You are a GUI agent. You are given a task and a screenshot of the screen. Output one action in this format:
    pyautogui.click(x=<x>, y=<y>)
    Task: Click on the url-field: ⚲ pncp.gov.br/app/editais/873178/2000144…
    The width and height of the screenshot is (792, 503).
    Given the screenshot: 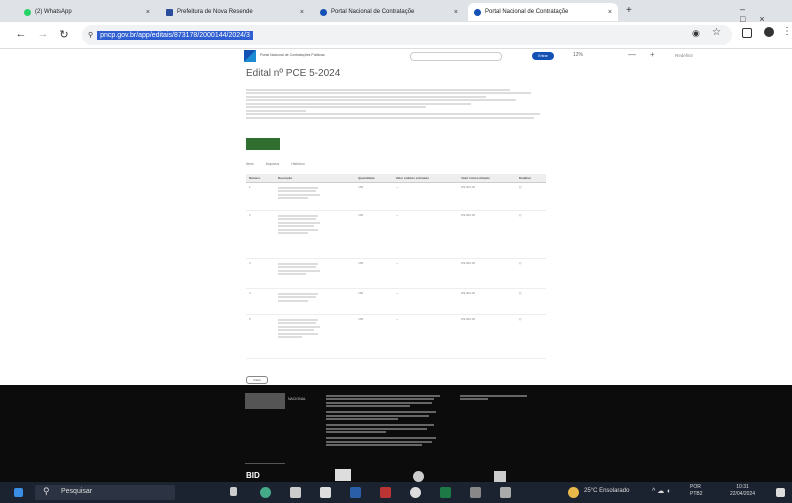 What is the action you would take?
    pyautogui.click(x=407, y=35)
    